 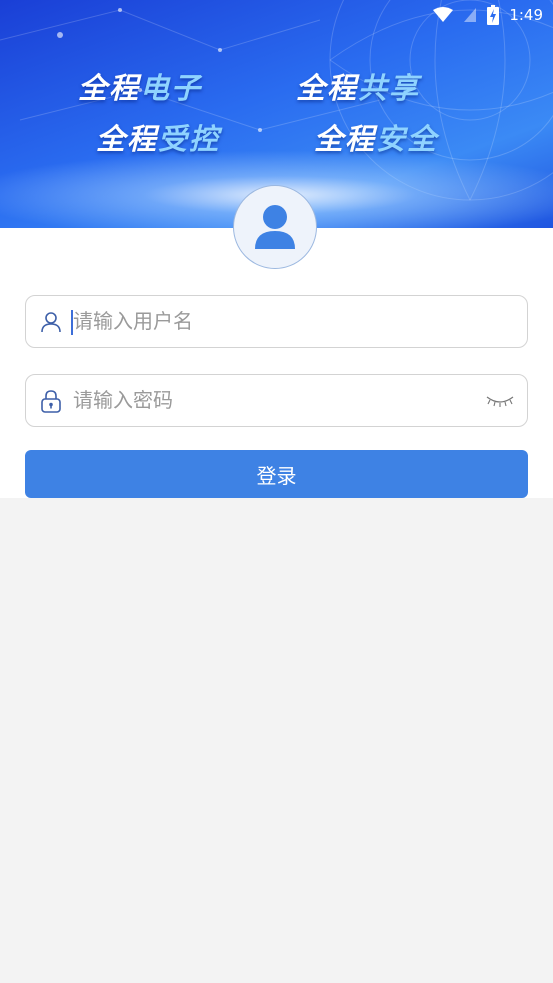 What do you see at coordinates (158, 139) in the screenshot?
I see `slogan-controlled: 全程受控` at bounding box center [158, 139].